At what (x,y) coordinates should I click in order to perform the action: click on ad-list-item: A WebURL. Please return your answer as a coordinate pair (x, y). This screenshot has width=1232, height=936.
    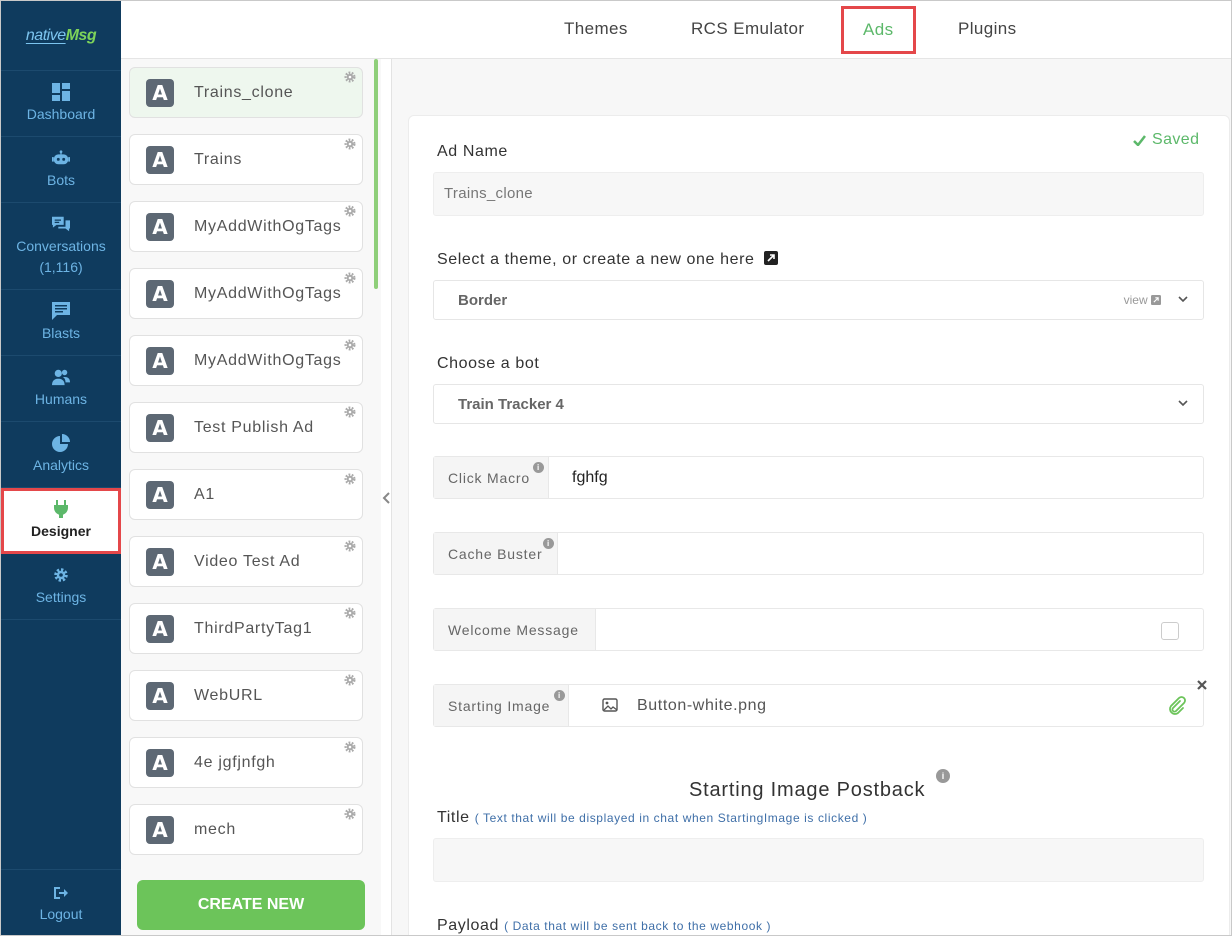
    Looking at the image, I should click on (246, 695).